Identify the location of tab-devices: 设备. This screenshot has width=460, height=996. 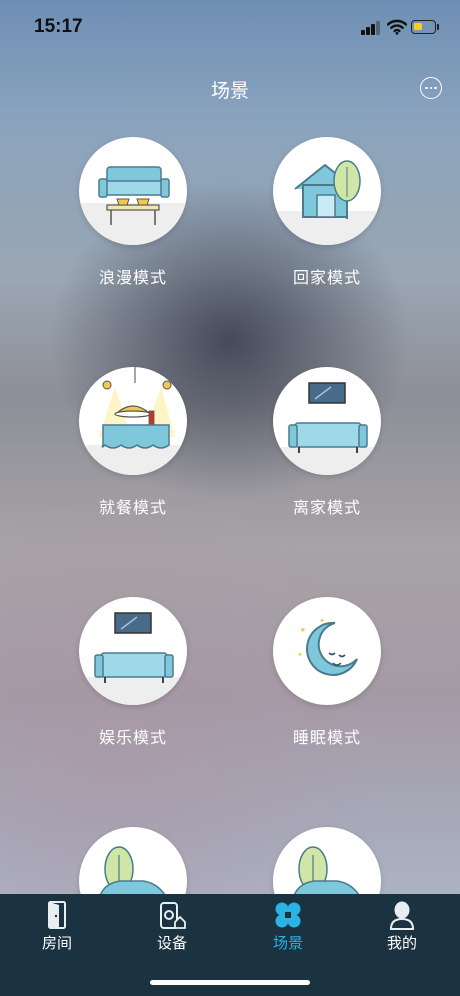
(172, 926).